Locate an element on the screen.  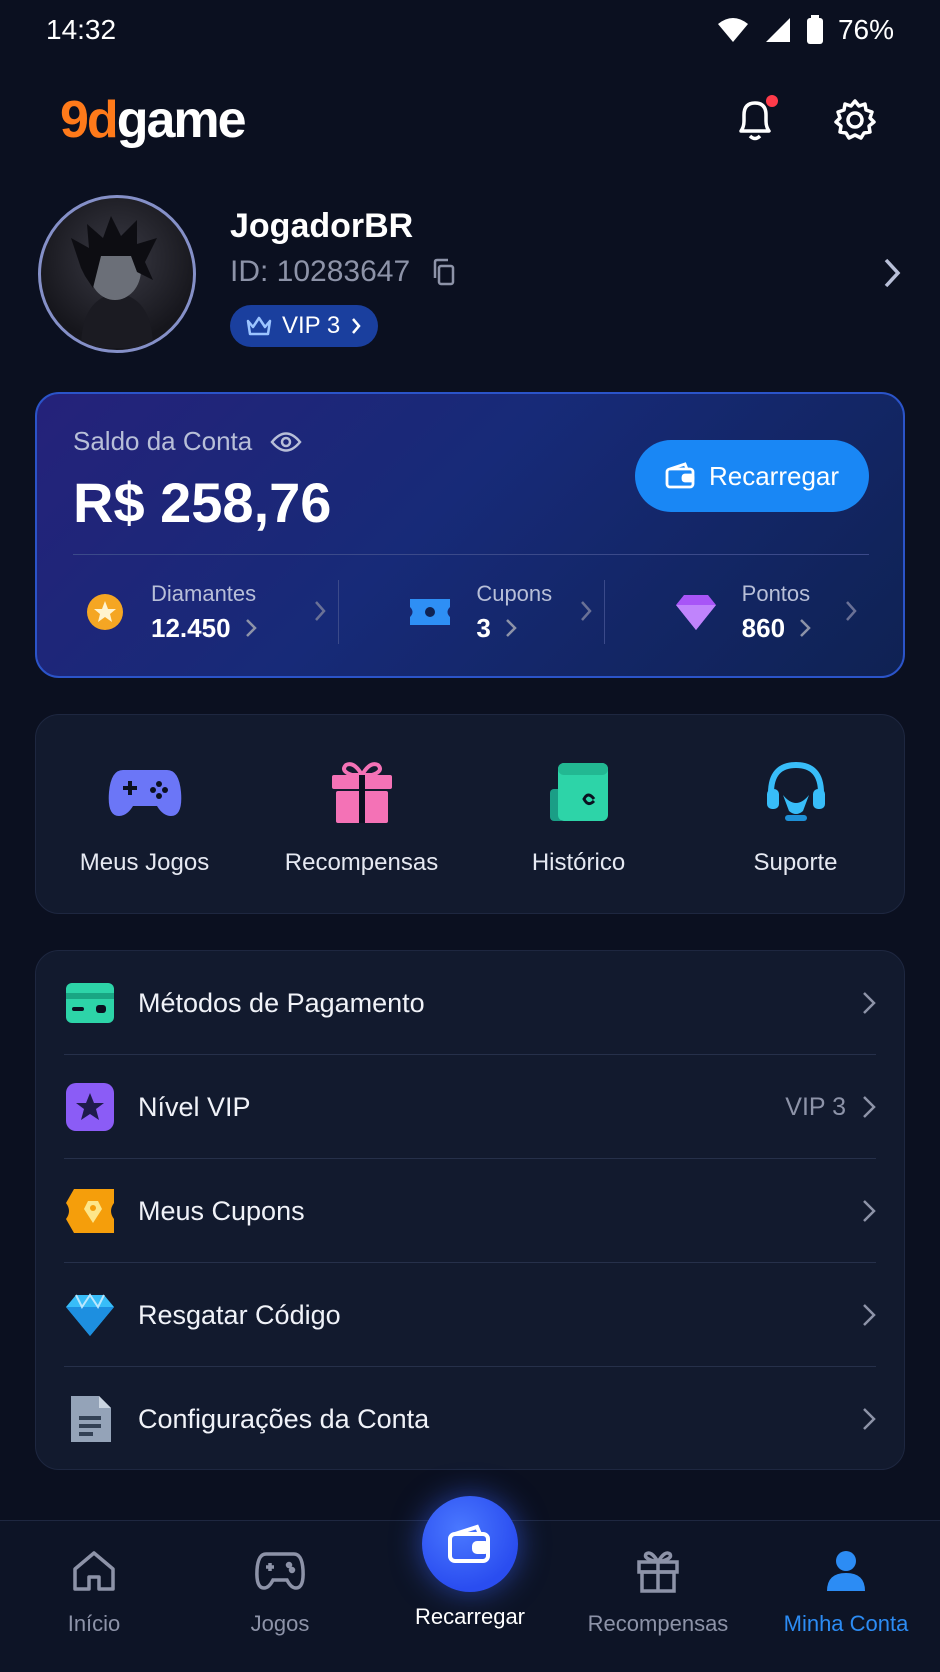
menu-value: VIP 3 is located at coordinates (815, 1106).